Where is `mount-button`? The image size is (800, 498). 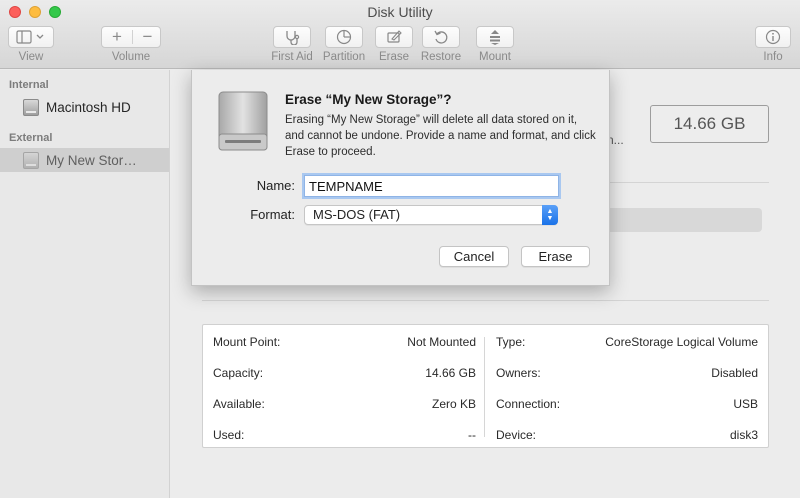 mount-button is located at coordinates (495, 37).